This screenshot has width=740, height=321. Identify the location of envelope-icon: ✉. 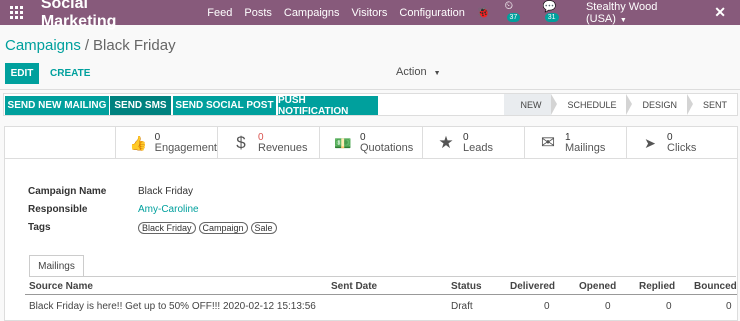
(548, 142).